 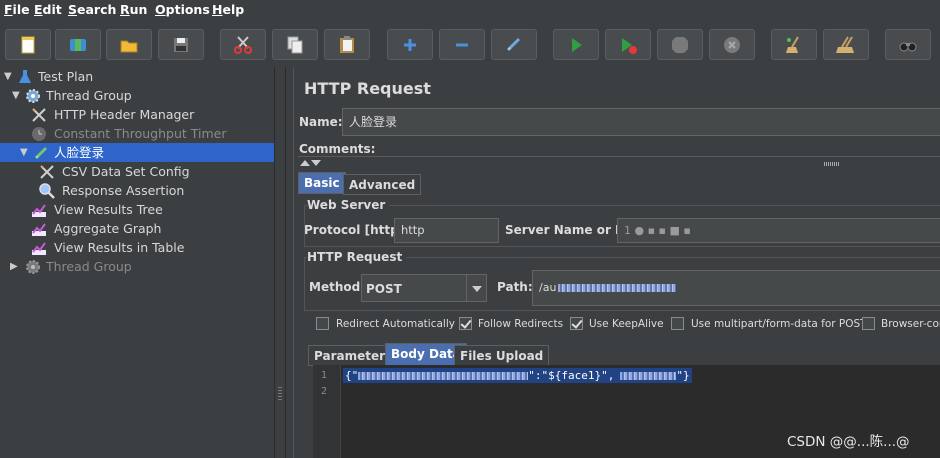 What do you see at coordinates (280, 262) in the screenshot?
I see `split-pane-divider` at bounding box center [280, 262].